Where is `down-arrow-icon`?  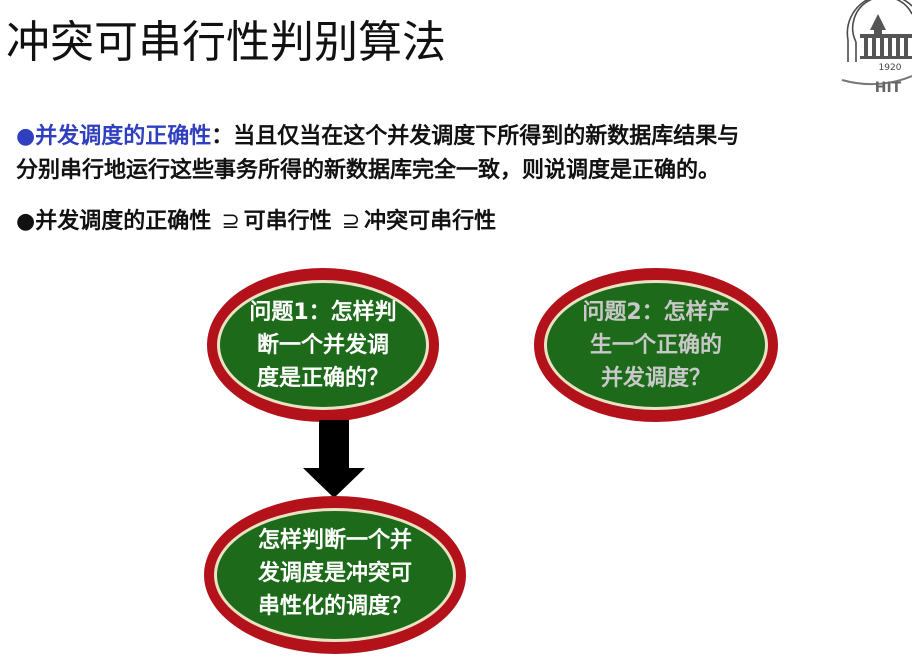
down-arrow-icon is located at coordinates (334, 459).